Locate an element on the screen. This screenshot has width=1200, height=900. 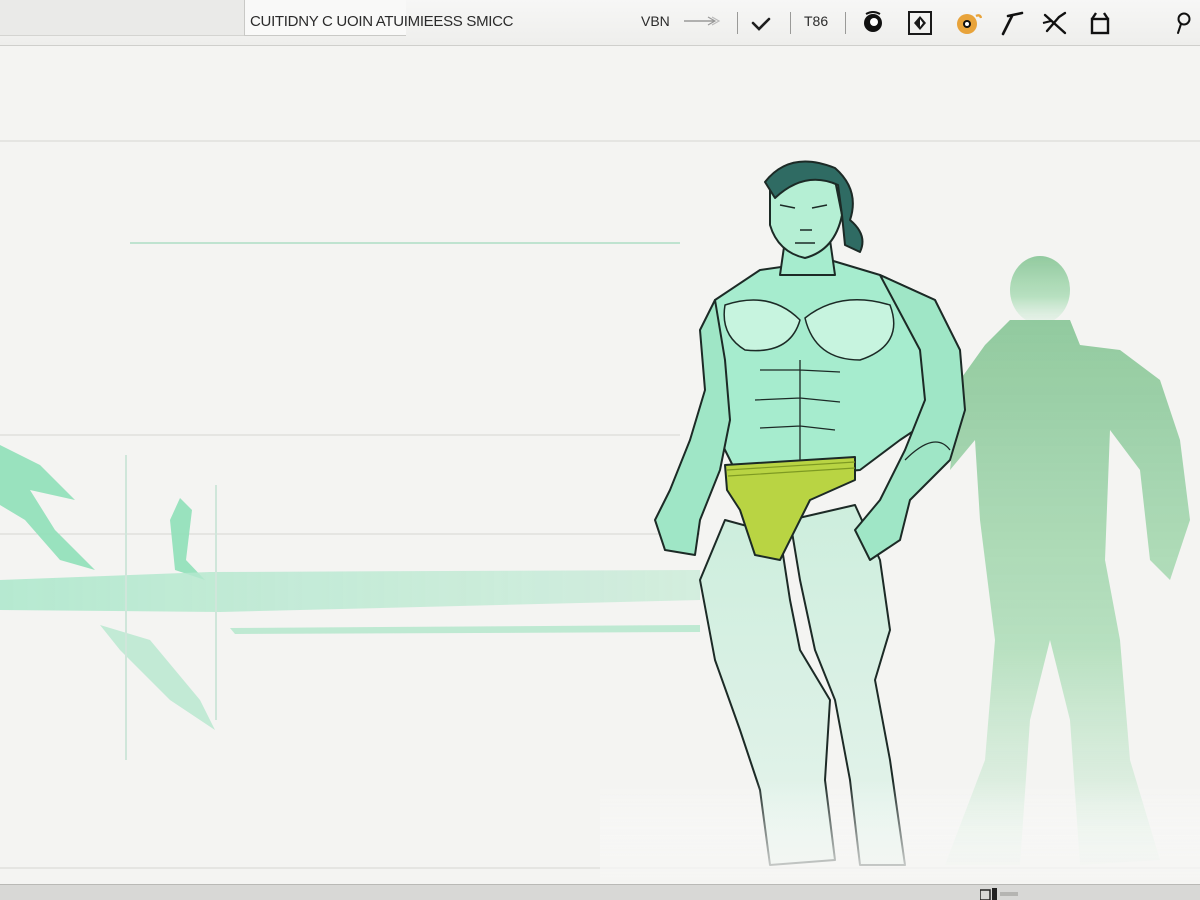
window-title: CUITIDNY C UOIN ATUIMIEESS SMICC is located at coordinates (382, 21).